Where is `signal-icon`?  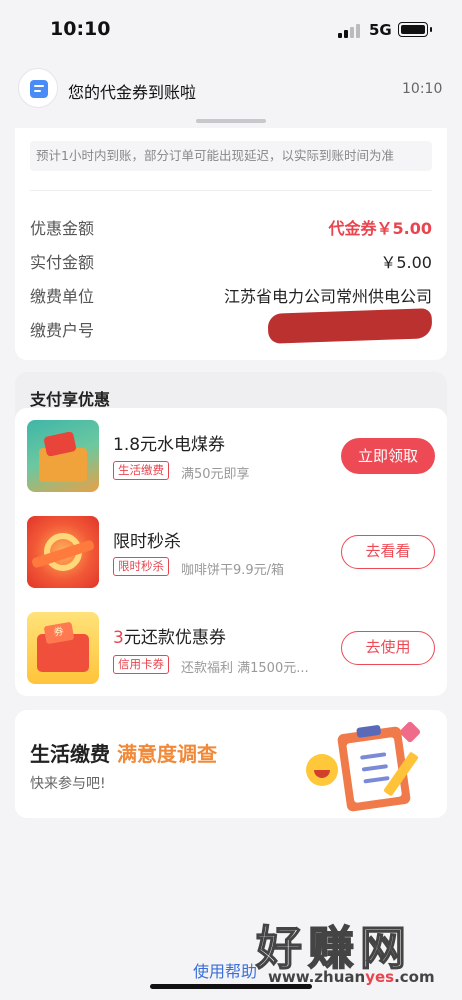 signal-icon is located at coordinates (350, 30).